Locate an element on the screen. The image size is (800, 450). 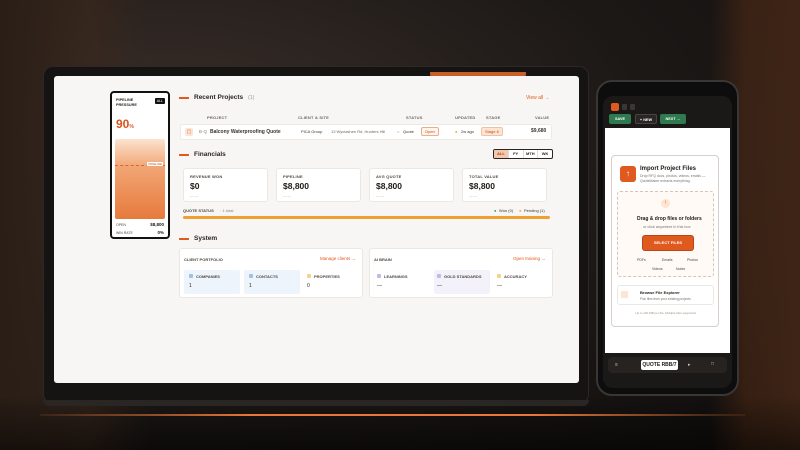
menu-icon is located at coordinates (624, 107).